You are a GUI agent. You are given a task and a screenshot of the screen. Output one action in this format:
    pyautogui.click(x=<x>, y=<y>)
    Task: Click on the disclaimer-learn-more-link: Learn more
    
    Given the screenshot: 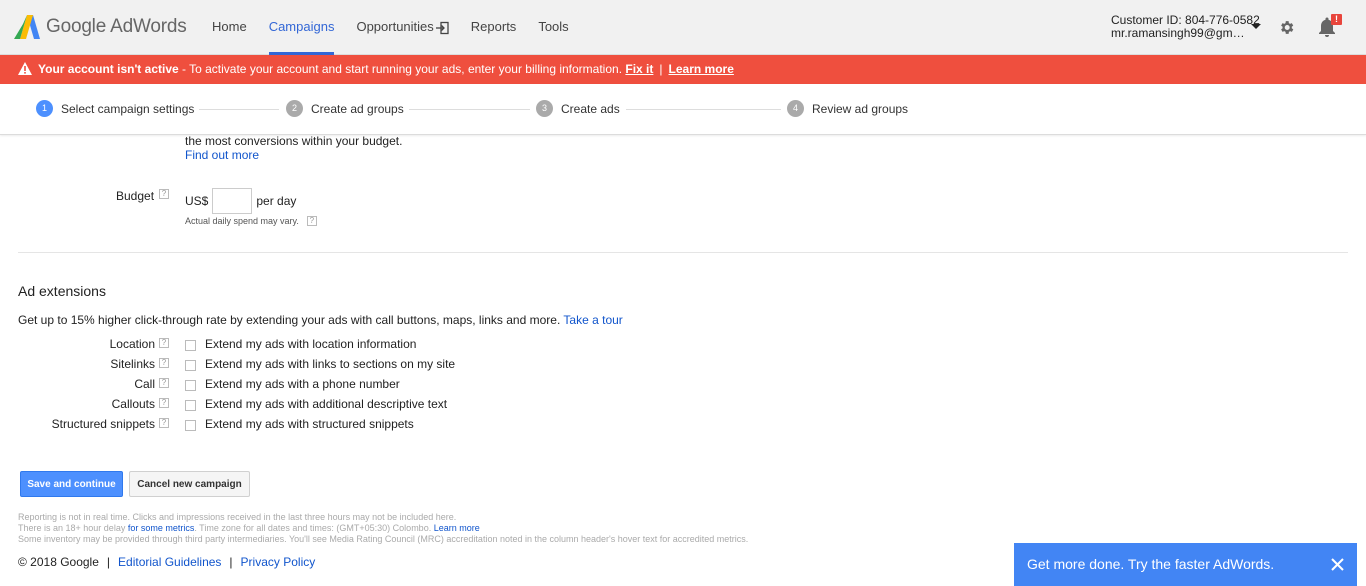 What is the action you would take?
    pyautogui.click(x=457, y=528)
    